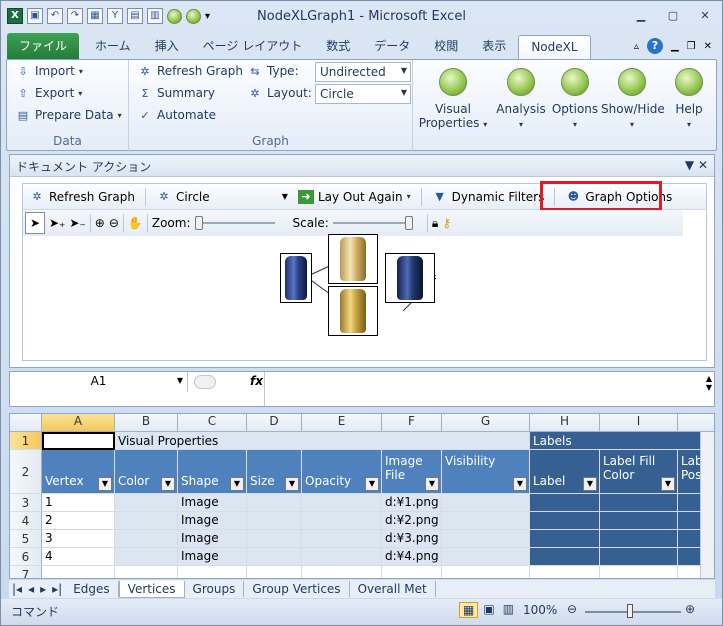  What do you see at coordinates (622, 441) in the screenshot?
I see `labels-header: Labels` at bounding box center [622, 441].